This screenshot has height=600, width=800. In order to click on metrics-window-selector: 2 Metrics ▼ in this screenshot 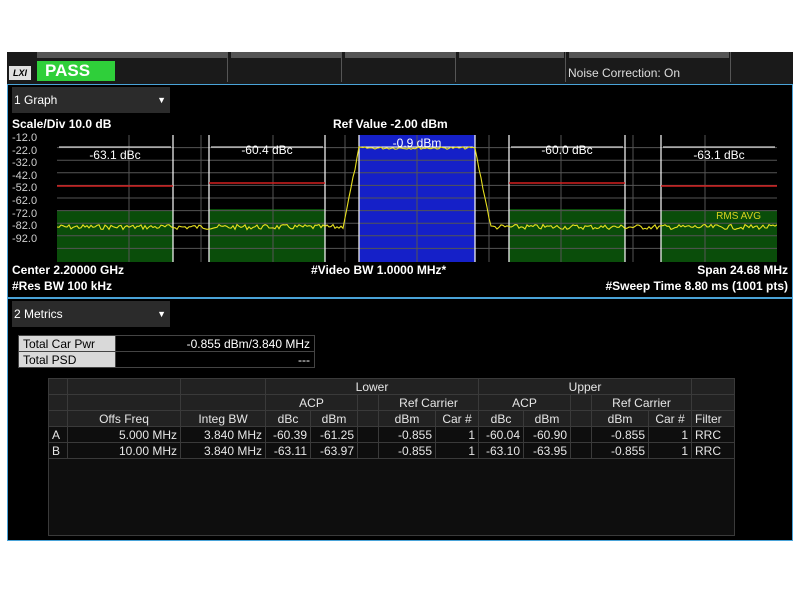, I will do `click(91, 314)`.